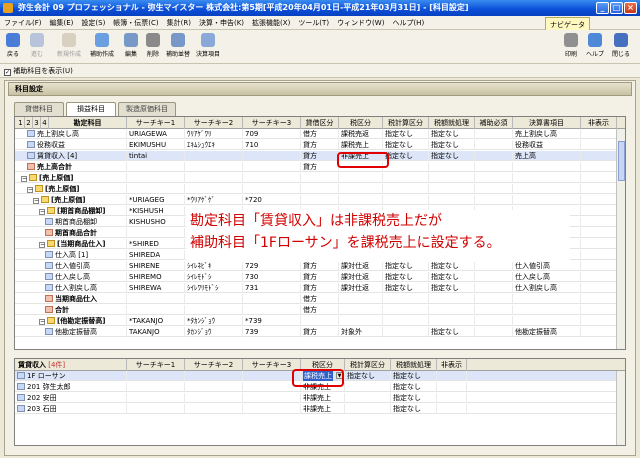  What do you see at coordinates (85, 266) in the screenshot?
I see `cell-name: 仕入値引高` at bounding box center [85, 266].